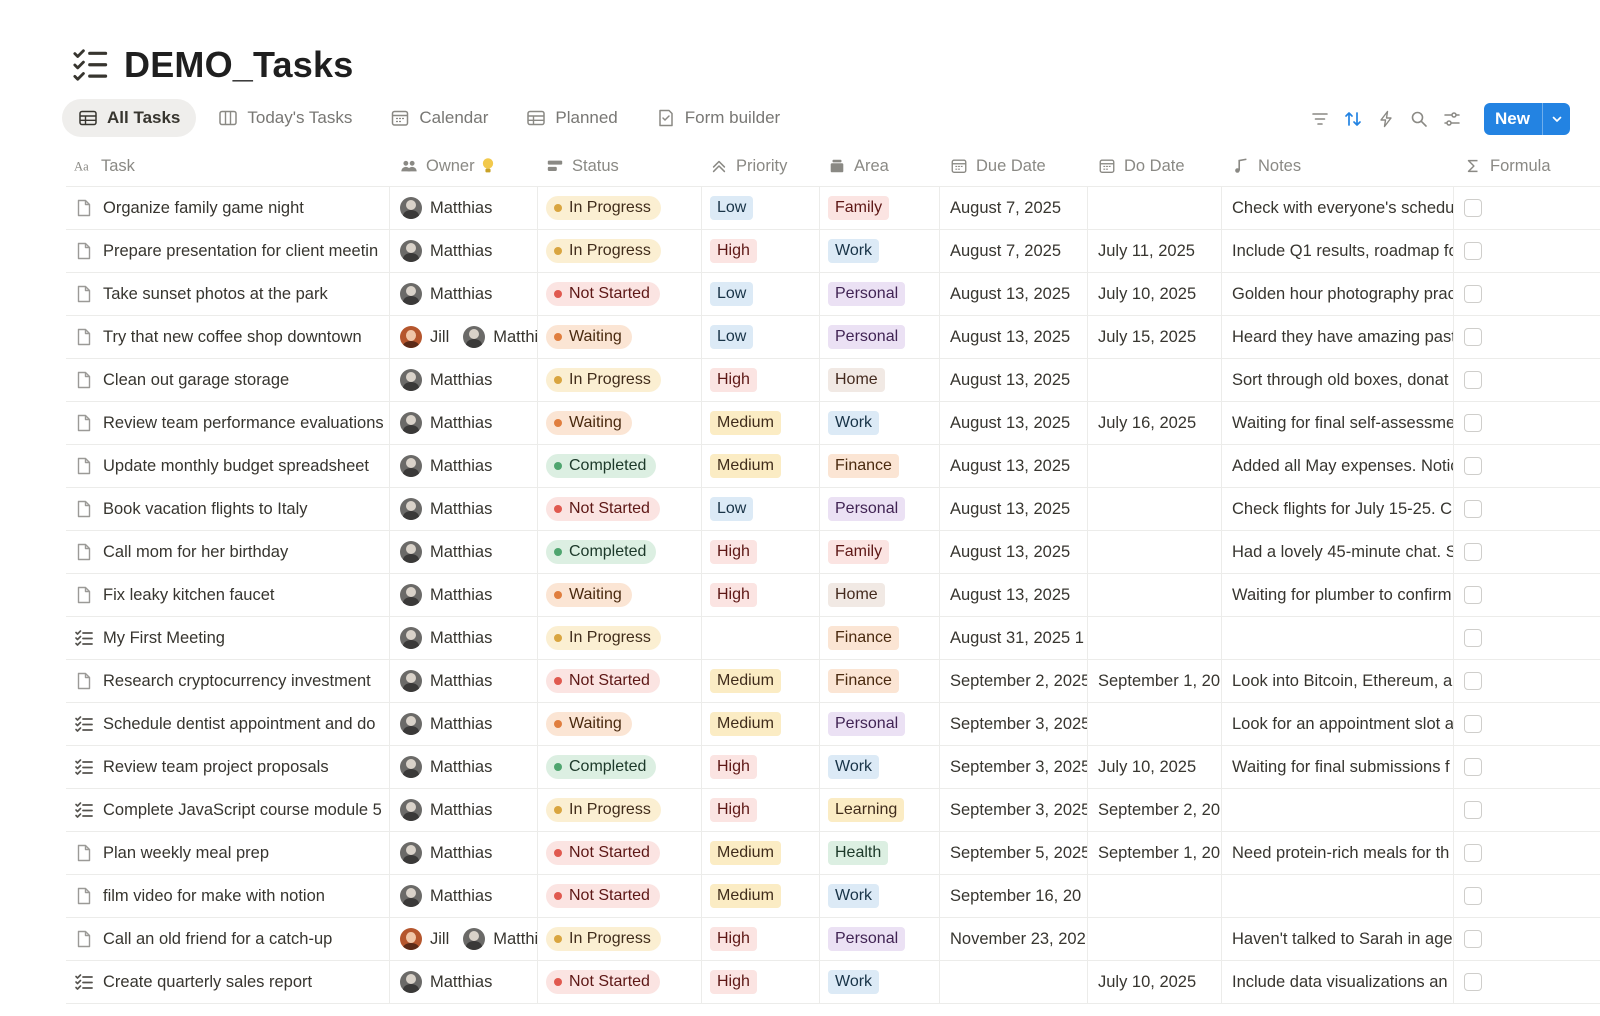 Image resolution: width=1600 pixels, height=1016 pixels. What do you see at coordinates (1338, 509) in the screenshot?
I see `notes-cell: Check flights for July 15-25. C` at bounding box center [1338, 509].